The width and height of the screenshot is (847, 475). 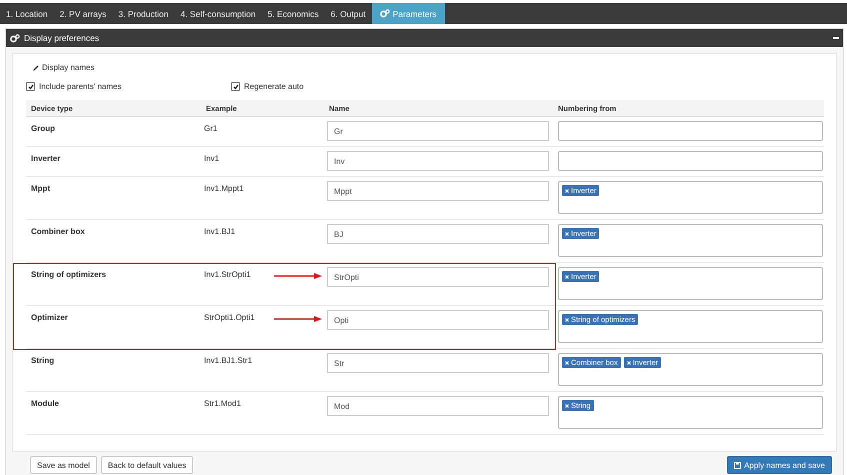 I want to click on example-cell-text: Inv1.BJ1, so click(x=219, y=231).